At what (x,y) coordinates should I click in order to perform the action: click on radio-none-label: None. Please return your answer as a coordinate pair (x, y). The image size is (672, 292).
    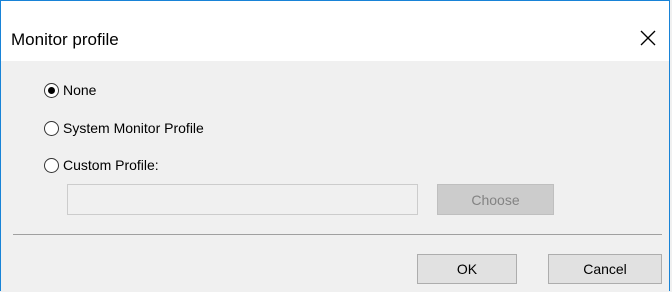
    Looking at the image, I should click on (80, 90).